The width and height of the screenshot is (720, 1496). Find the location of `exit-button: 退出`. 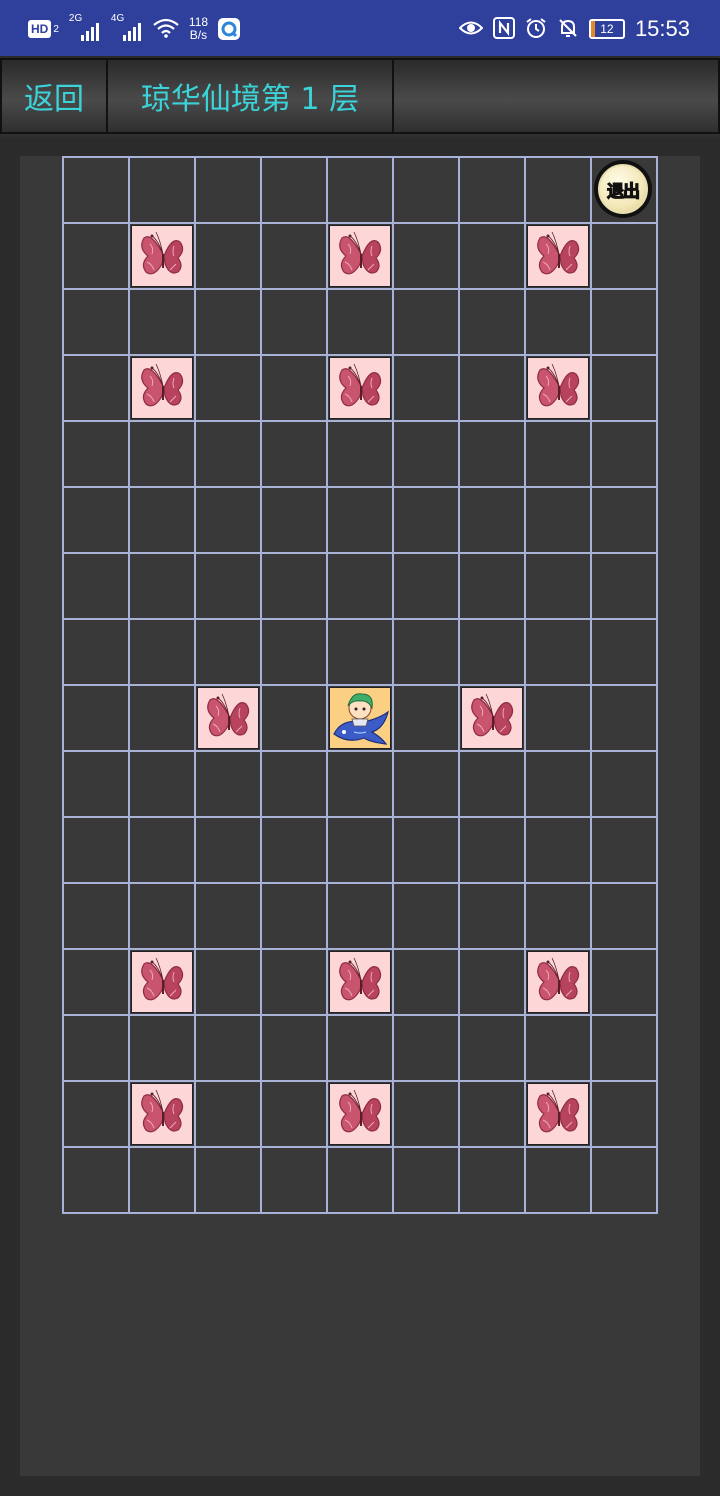

exit-button: 退出 is located at coordinates (623, 189).